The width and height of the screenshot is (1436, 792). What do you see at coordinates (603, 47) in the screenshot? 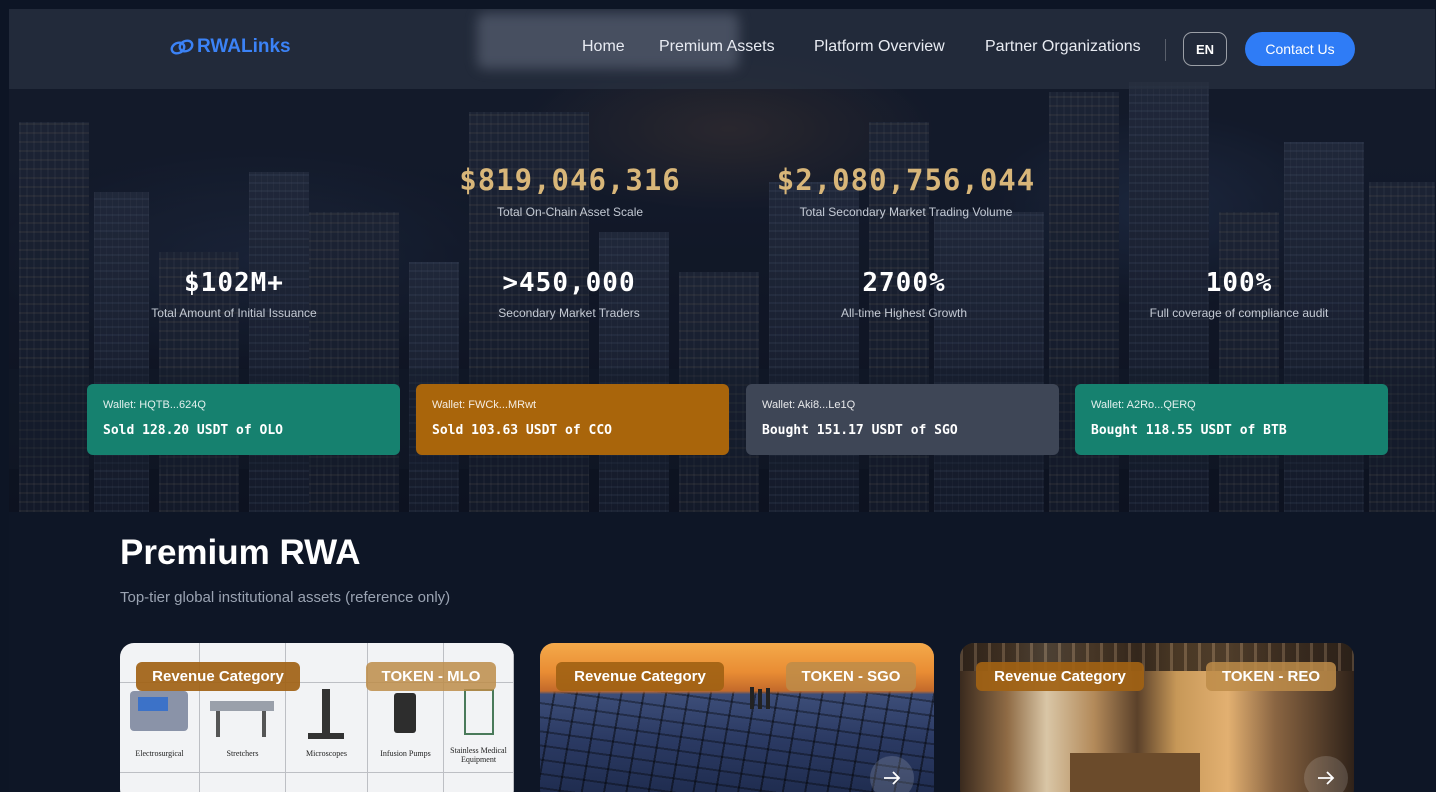
I see `nav-home: Home` at bounding box center [603, 47].